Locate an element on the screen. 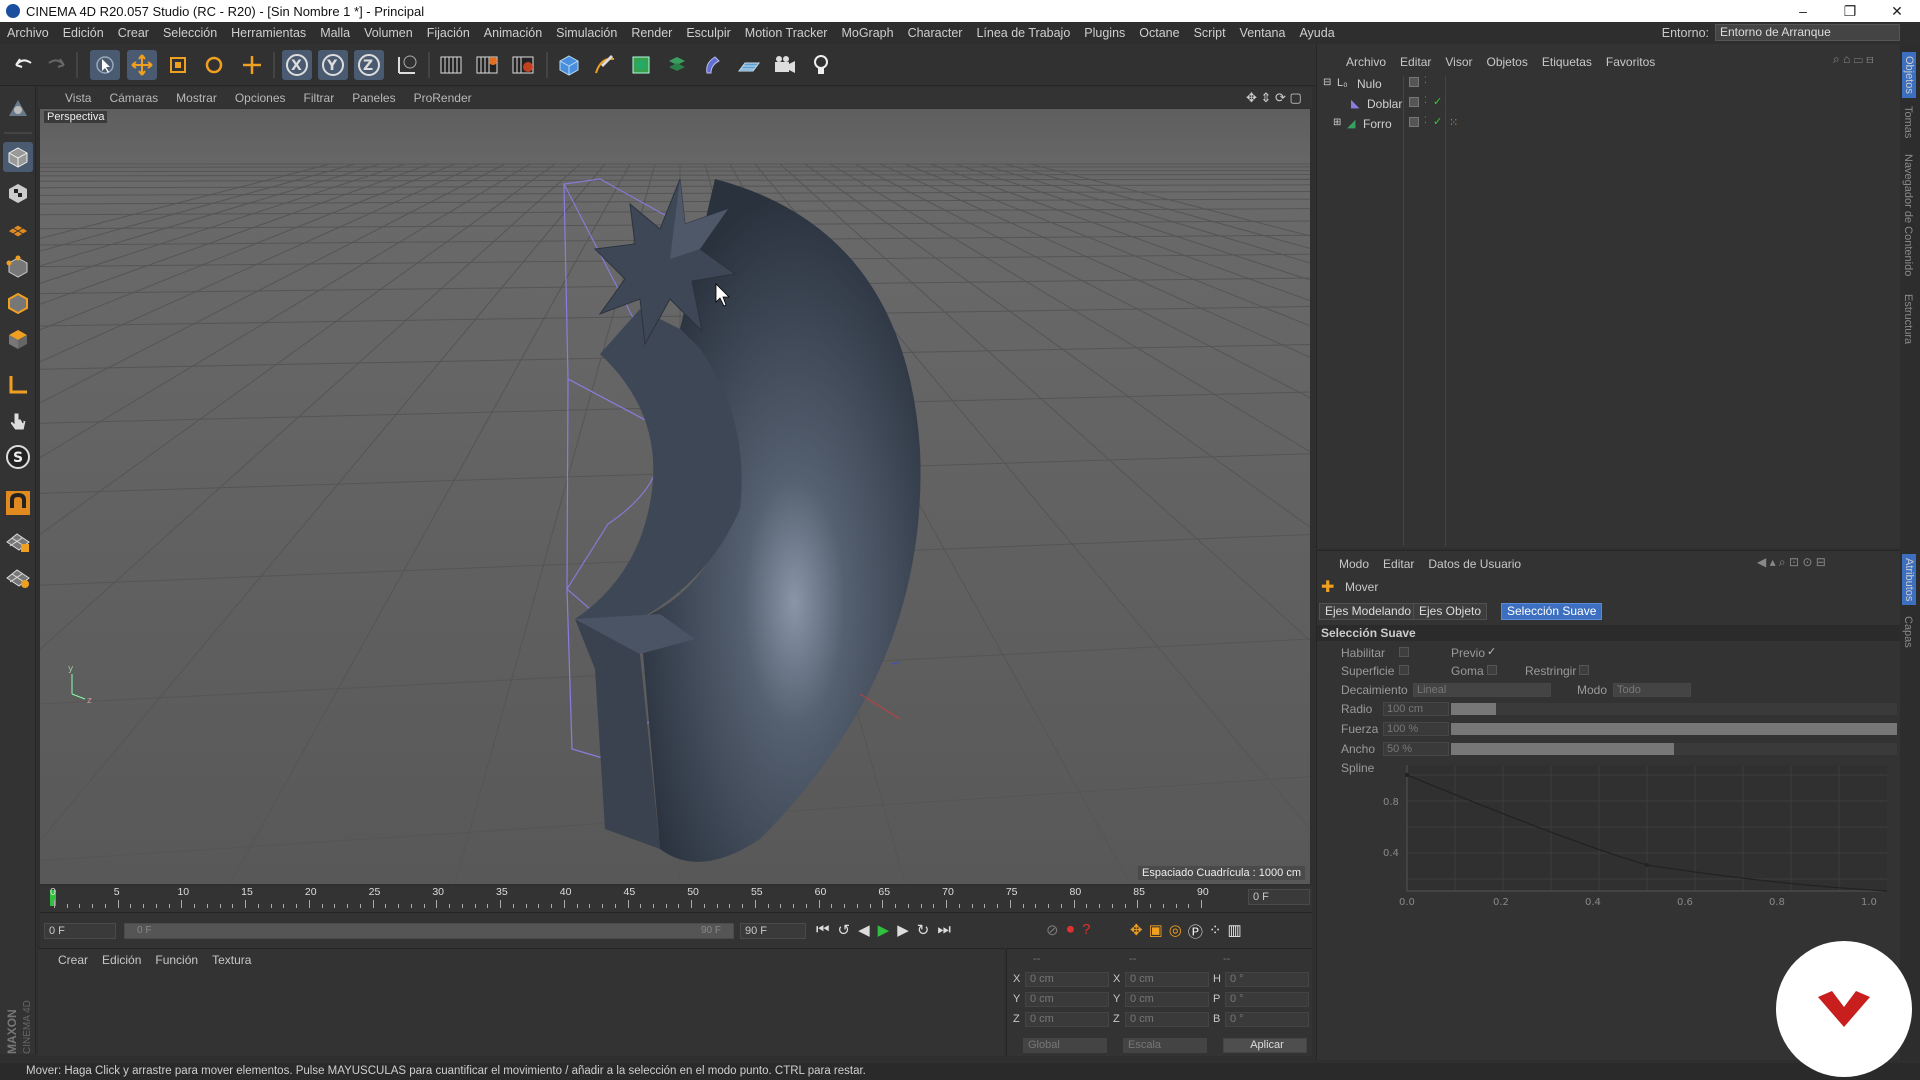 Image resolution: width=1920 pixels, height=1080 pixels. range-slider: 0 F 90 F is located at coordinates (429, 931).